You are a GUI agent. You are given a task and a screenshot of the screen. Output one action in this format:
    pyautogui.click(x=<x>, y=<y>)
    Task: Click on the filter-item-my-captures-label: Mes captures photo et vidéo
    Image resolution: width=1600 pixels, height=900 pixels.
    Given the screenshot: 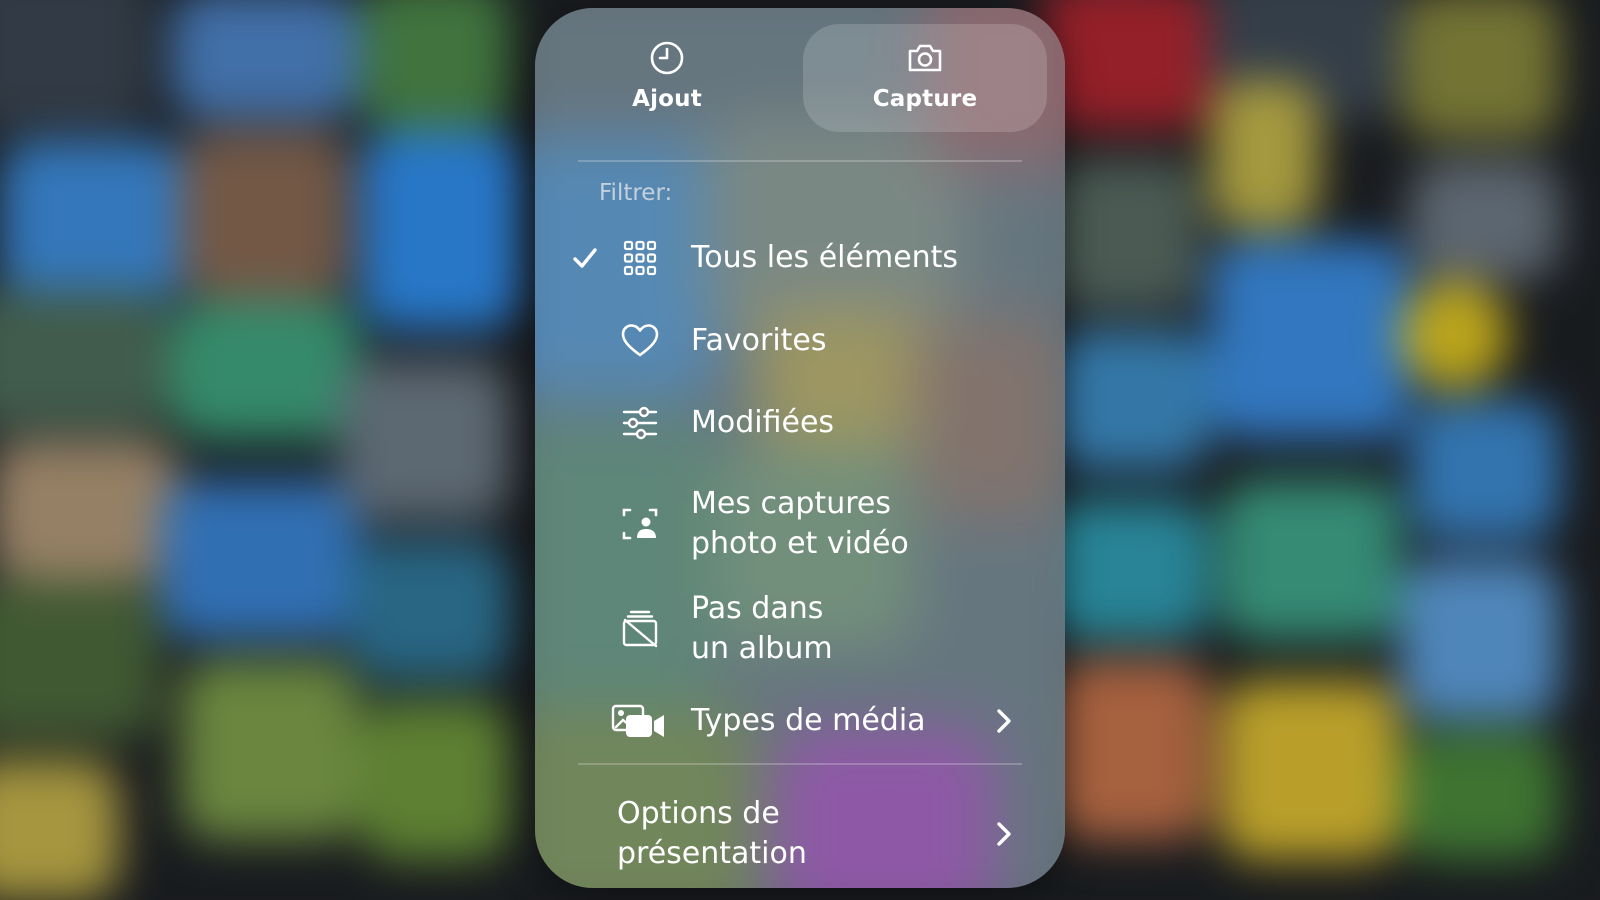 What is the action you would take?
    pyautogui.click(x=800, y=523)
    